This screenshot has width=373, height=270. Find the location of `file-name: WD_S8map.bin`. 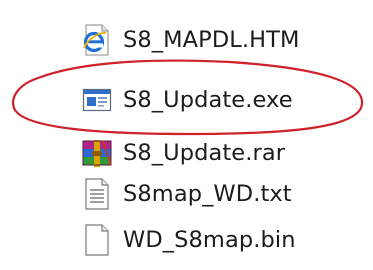

file-name: WD_S8map.bin is located at coordinates (209, 240).